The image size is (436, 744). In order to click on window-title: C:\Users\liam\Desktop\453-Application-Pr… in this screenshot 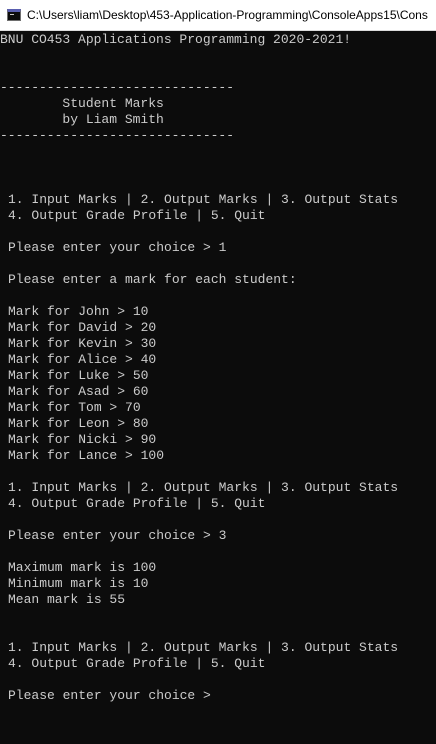, I will do `click(227, 15)`.